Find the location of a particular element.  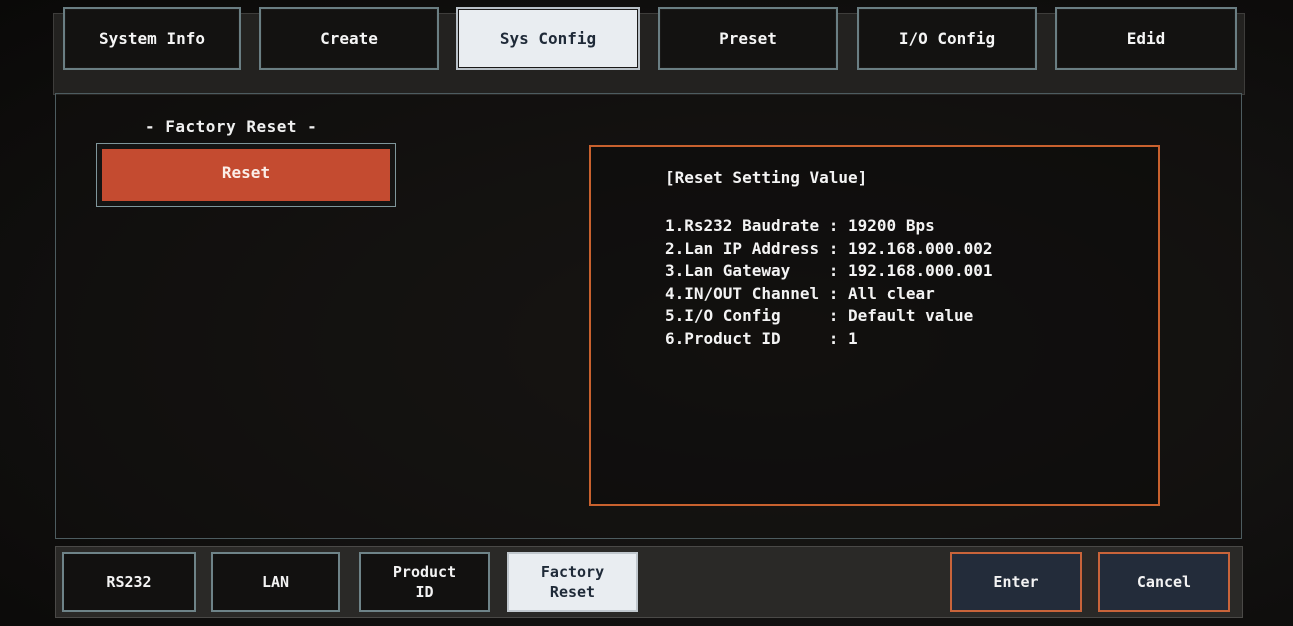

enter-button: Enter is located at coordinates (1016, 582).